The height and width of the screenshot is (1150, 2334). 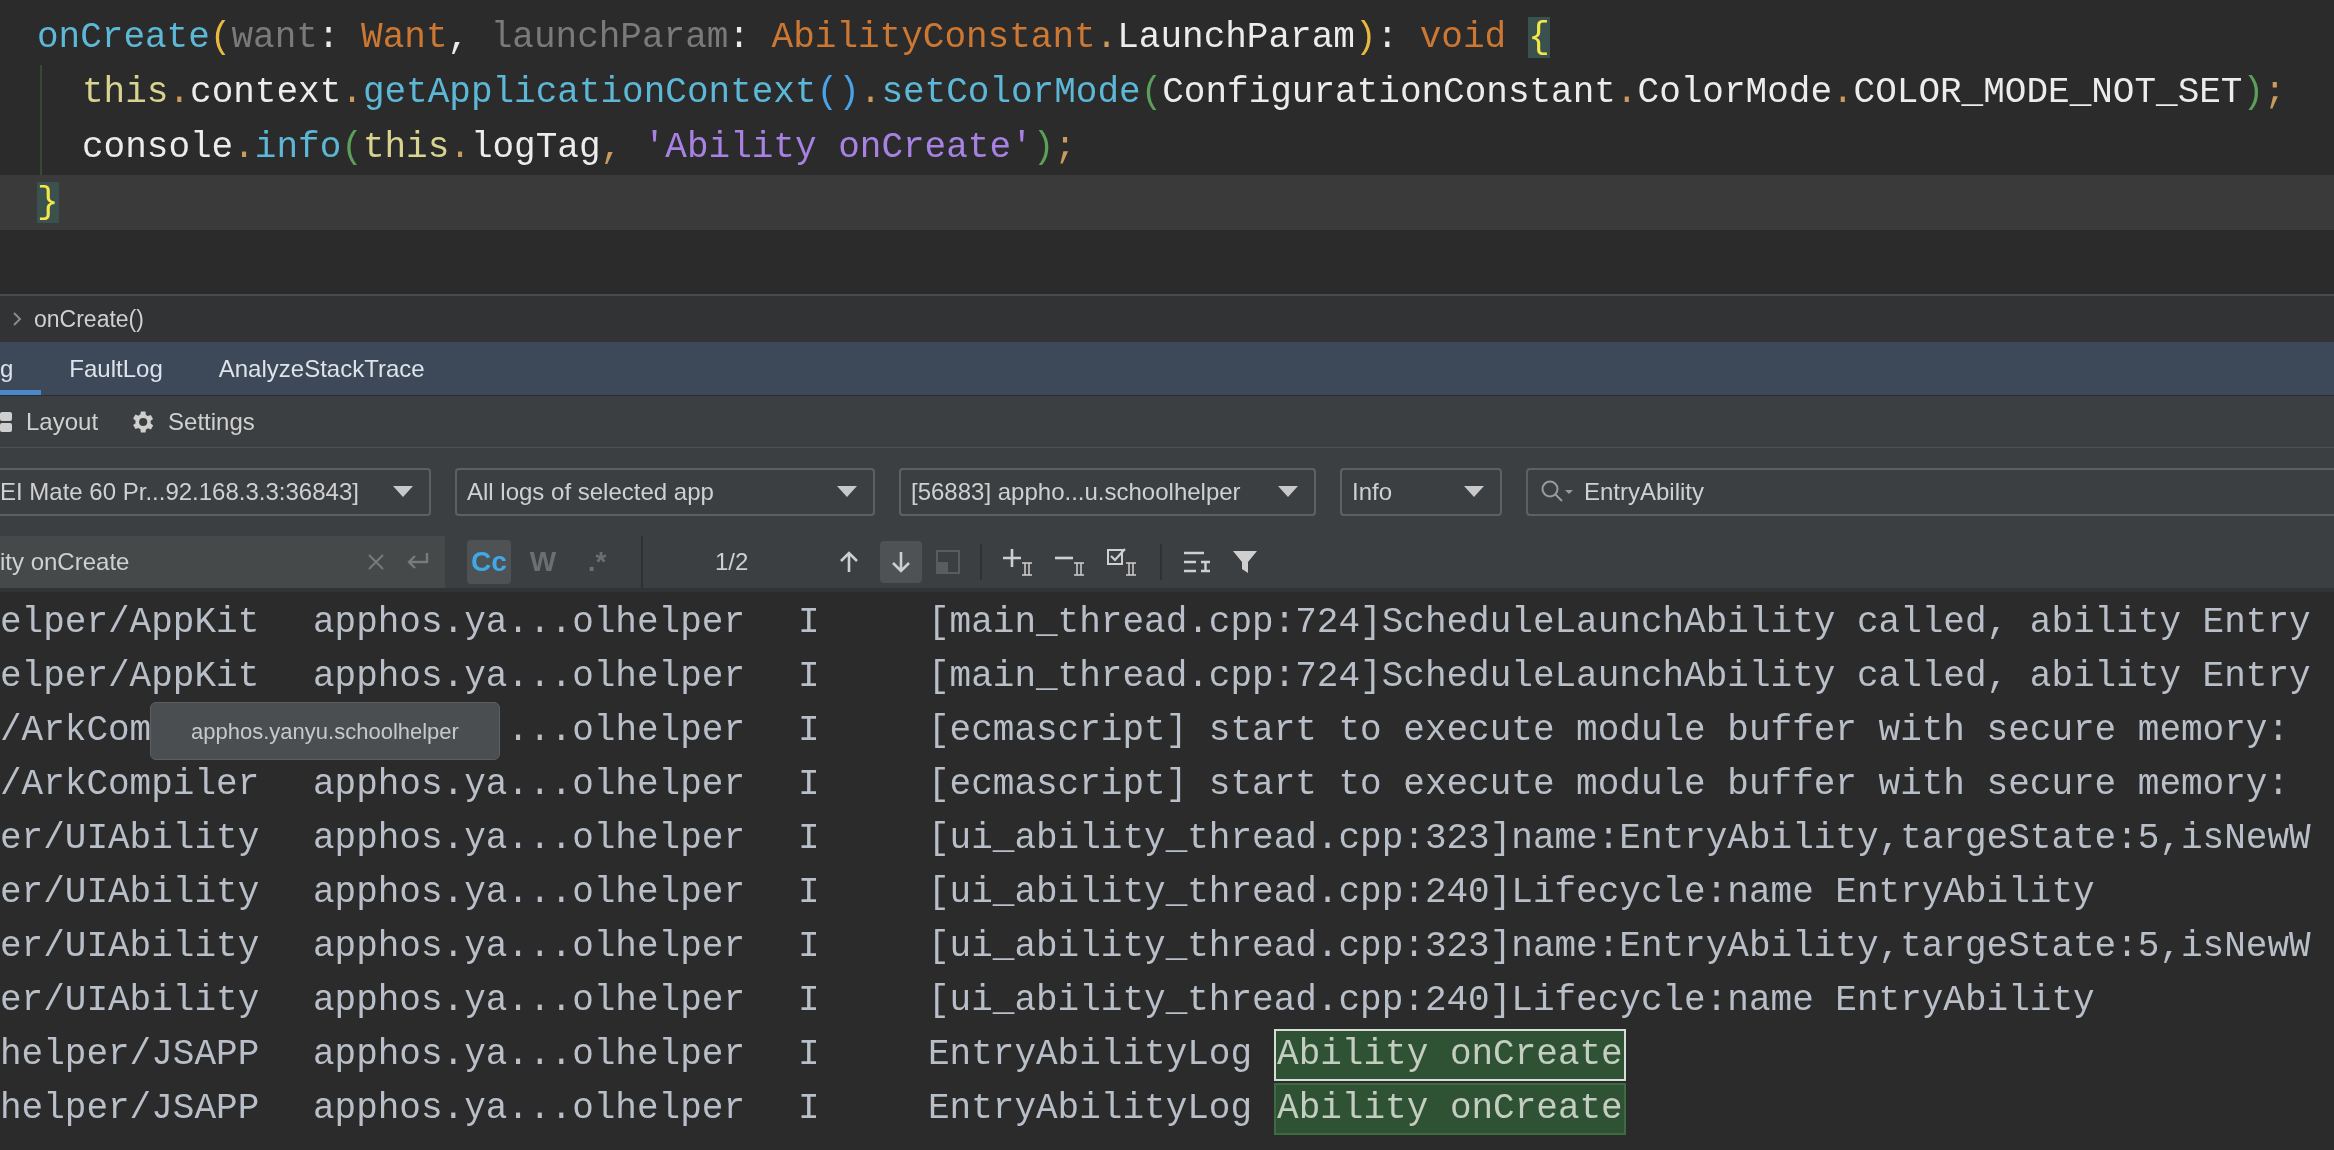 What do you see at coordinates (1421, 492) in the screenshot?
I see `level-dropdown: Info` at bounding box center [1421, 492].